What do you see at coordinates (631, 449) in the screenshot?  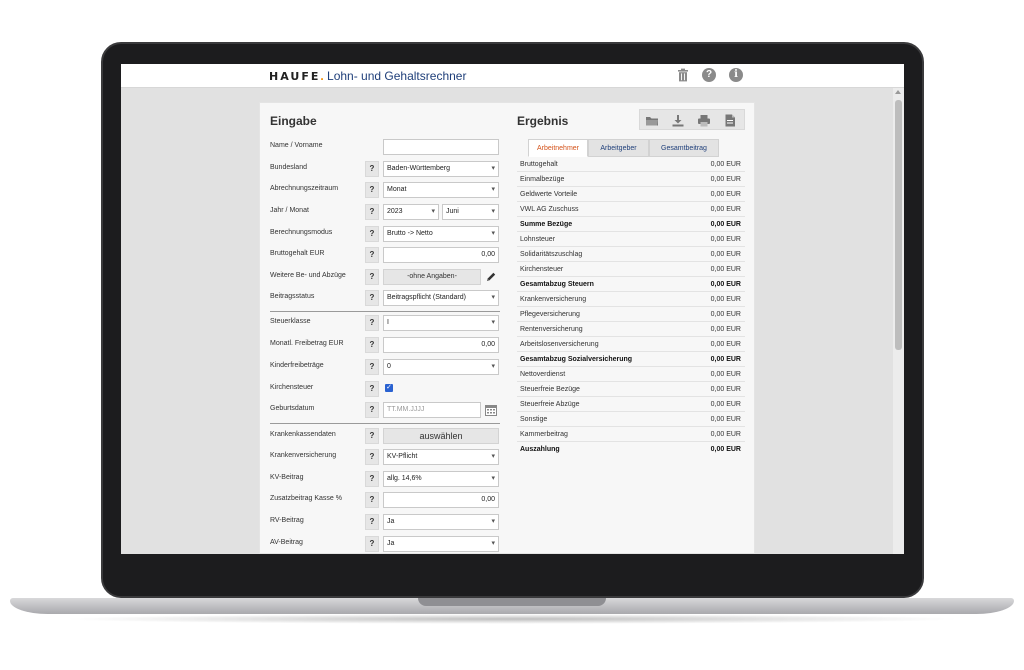 I see `result-row-total: Auszahlung 0,00 EUR` at bounding box center [631, 449].